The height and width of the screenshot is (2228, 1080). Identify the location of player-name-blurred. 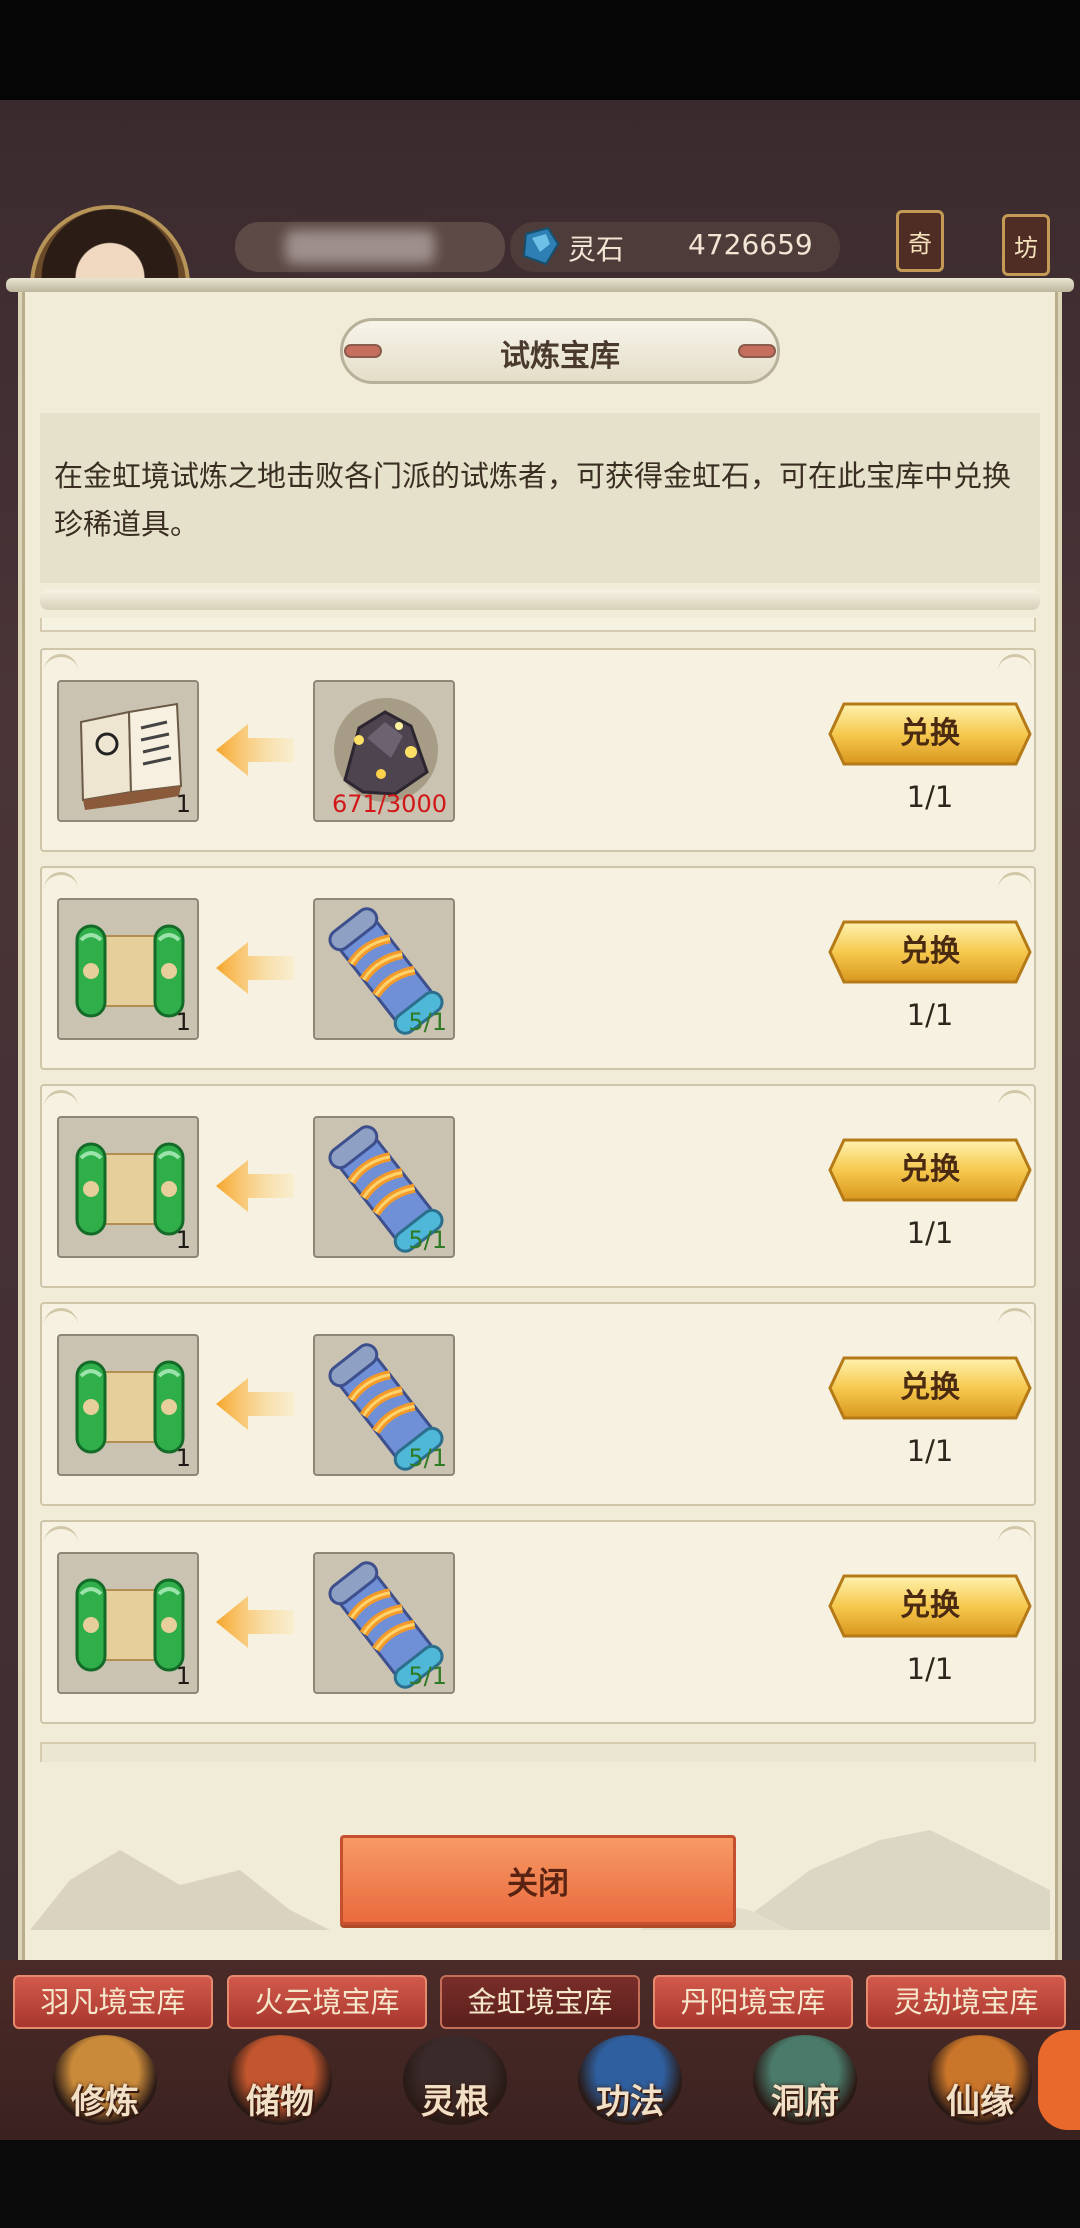
(360, 247).